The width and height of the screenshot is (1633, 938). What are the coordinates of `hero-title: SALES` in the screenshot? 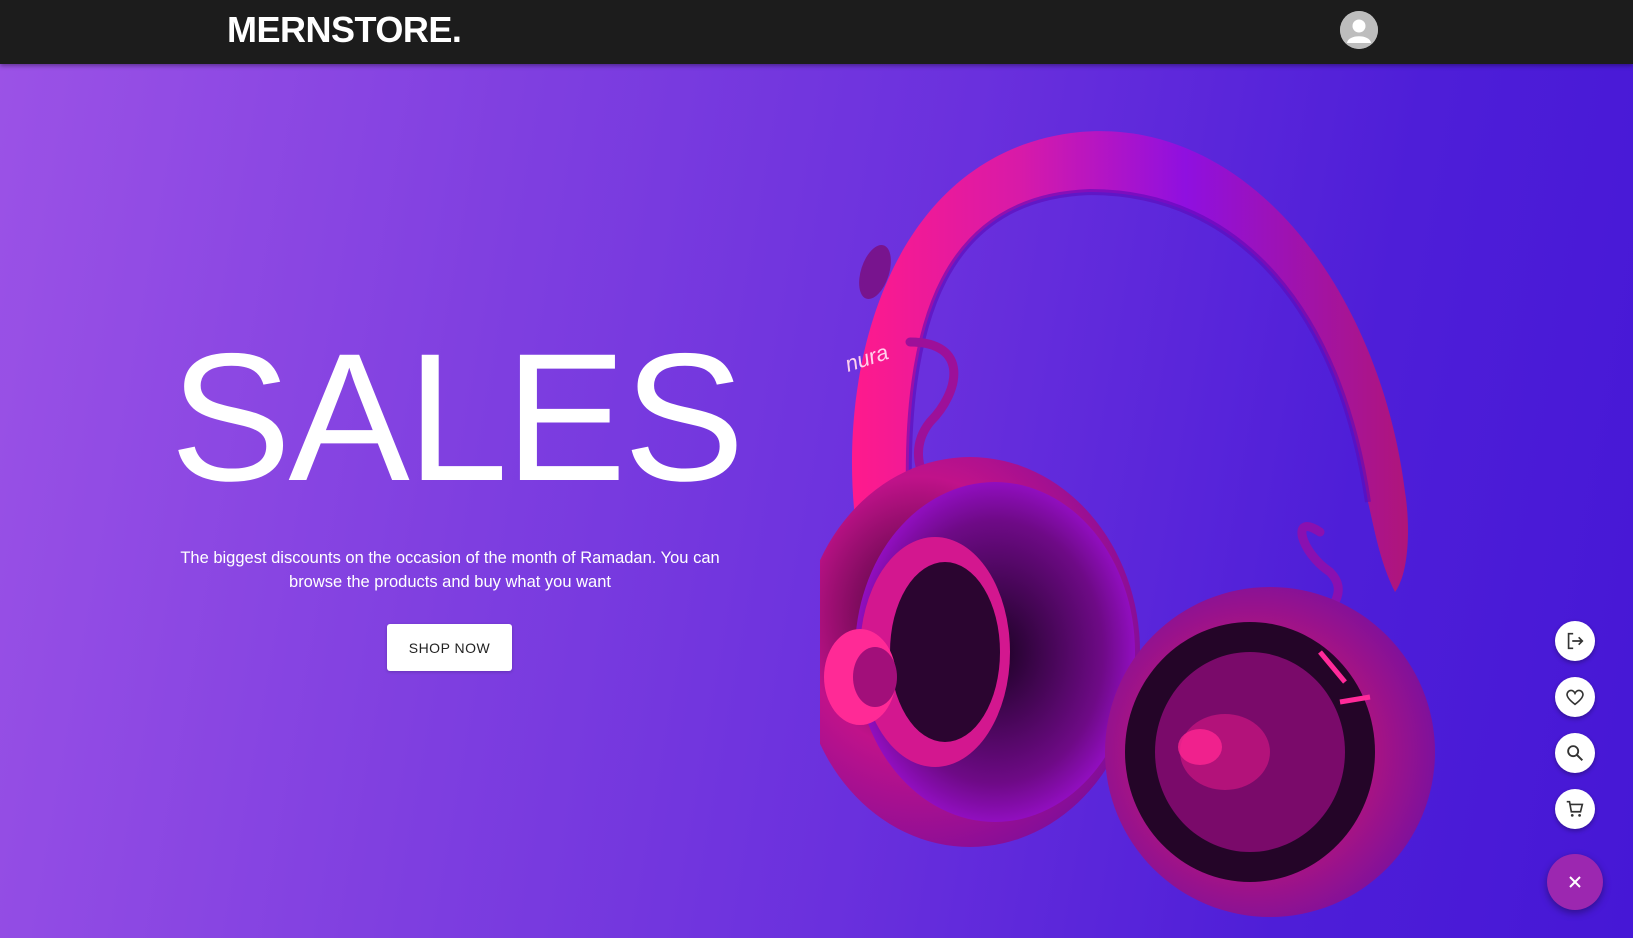 It's located at (457, 417).